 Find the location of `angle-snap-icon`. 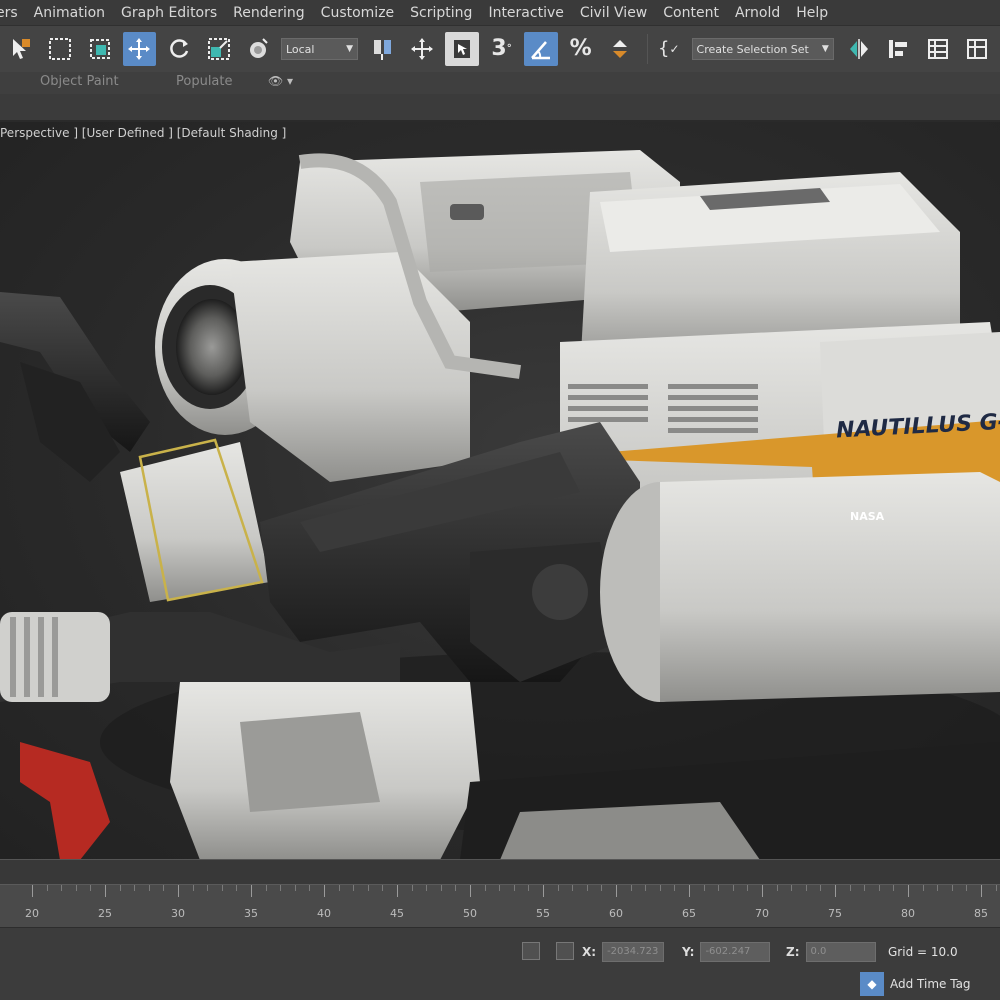

angle-snap-icon is located at coordinates (541, 49).